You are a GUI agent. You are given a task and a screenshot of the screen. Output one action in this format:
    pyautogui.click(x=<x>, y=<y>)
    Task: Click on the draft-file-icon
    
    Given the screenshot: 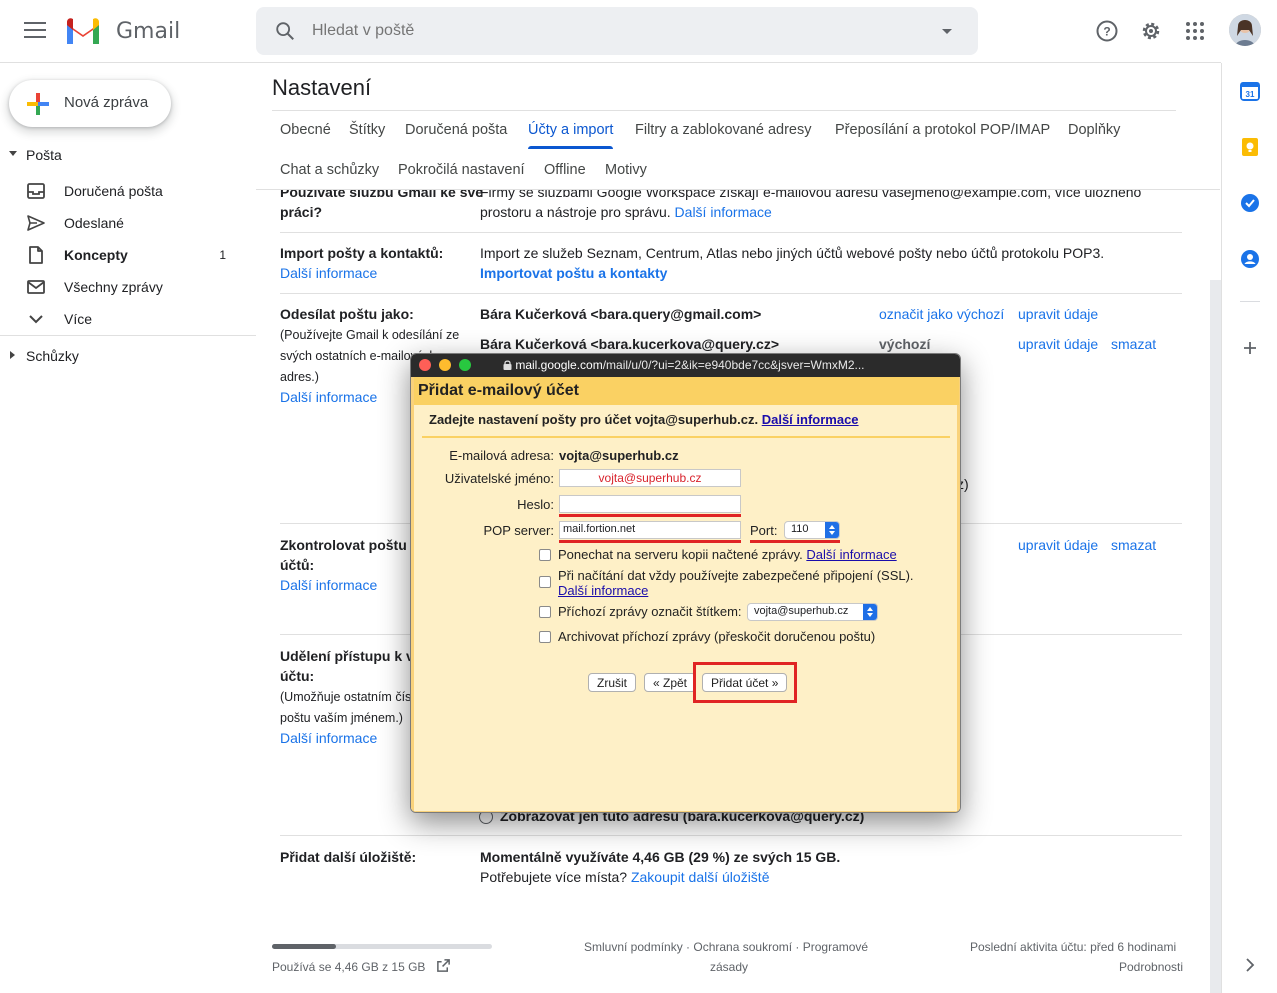 What is the action you would take?
    pyautogui.click(x=36, y=255)
    